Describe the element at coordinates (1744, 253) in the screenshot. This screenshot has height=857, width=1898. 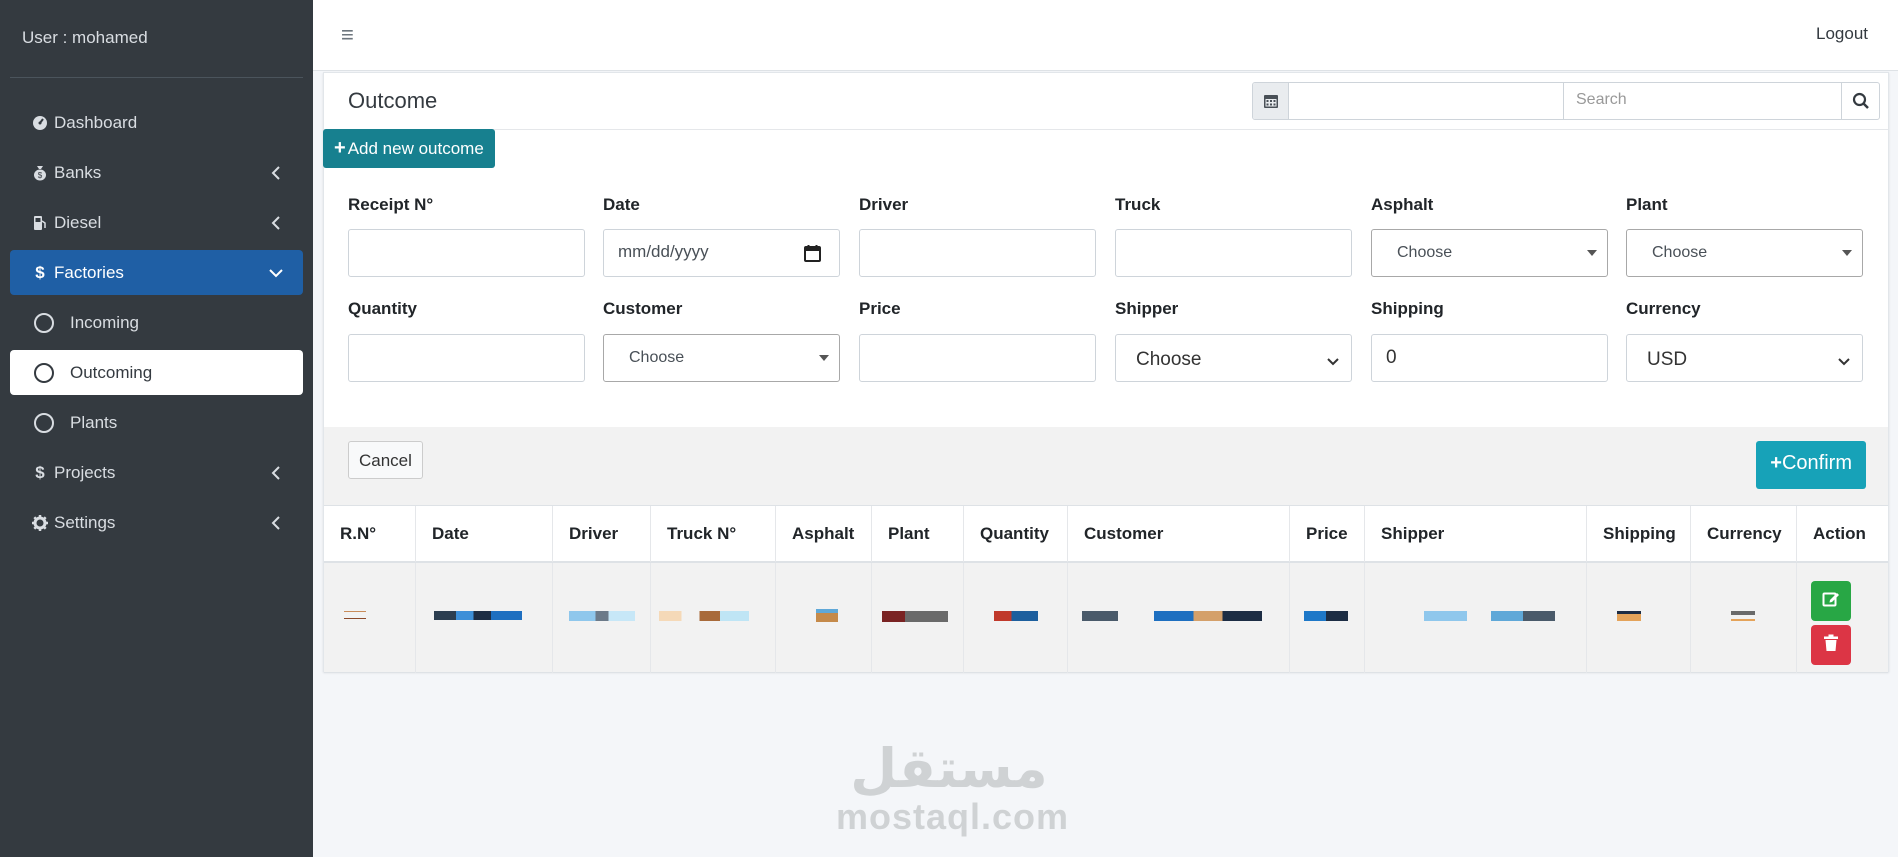
I see `plant-select: Choose` at that location.